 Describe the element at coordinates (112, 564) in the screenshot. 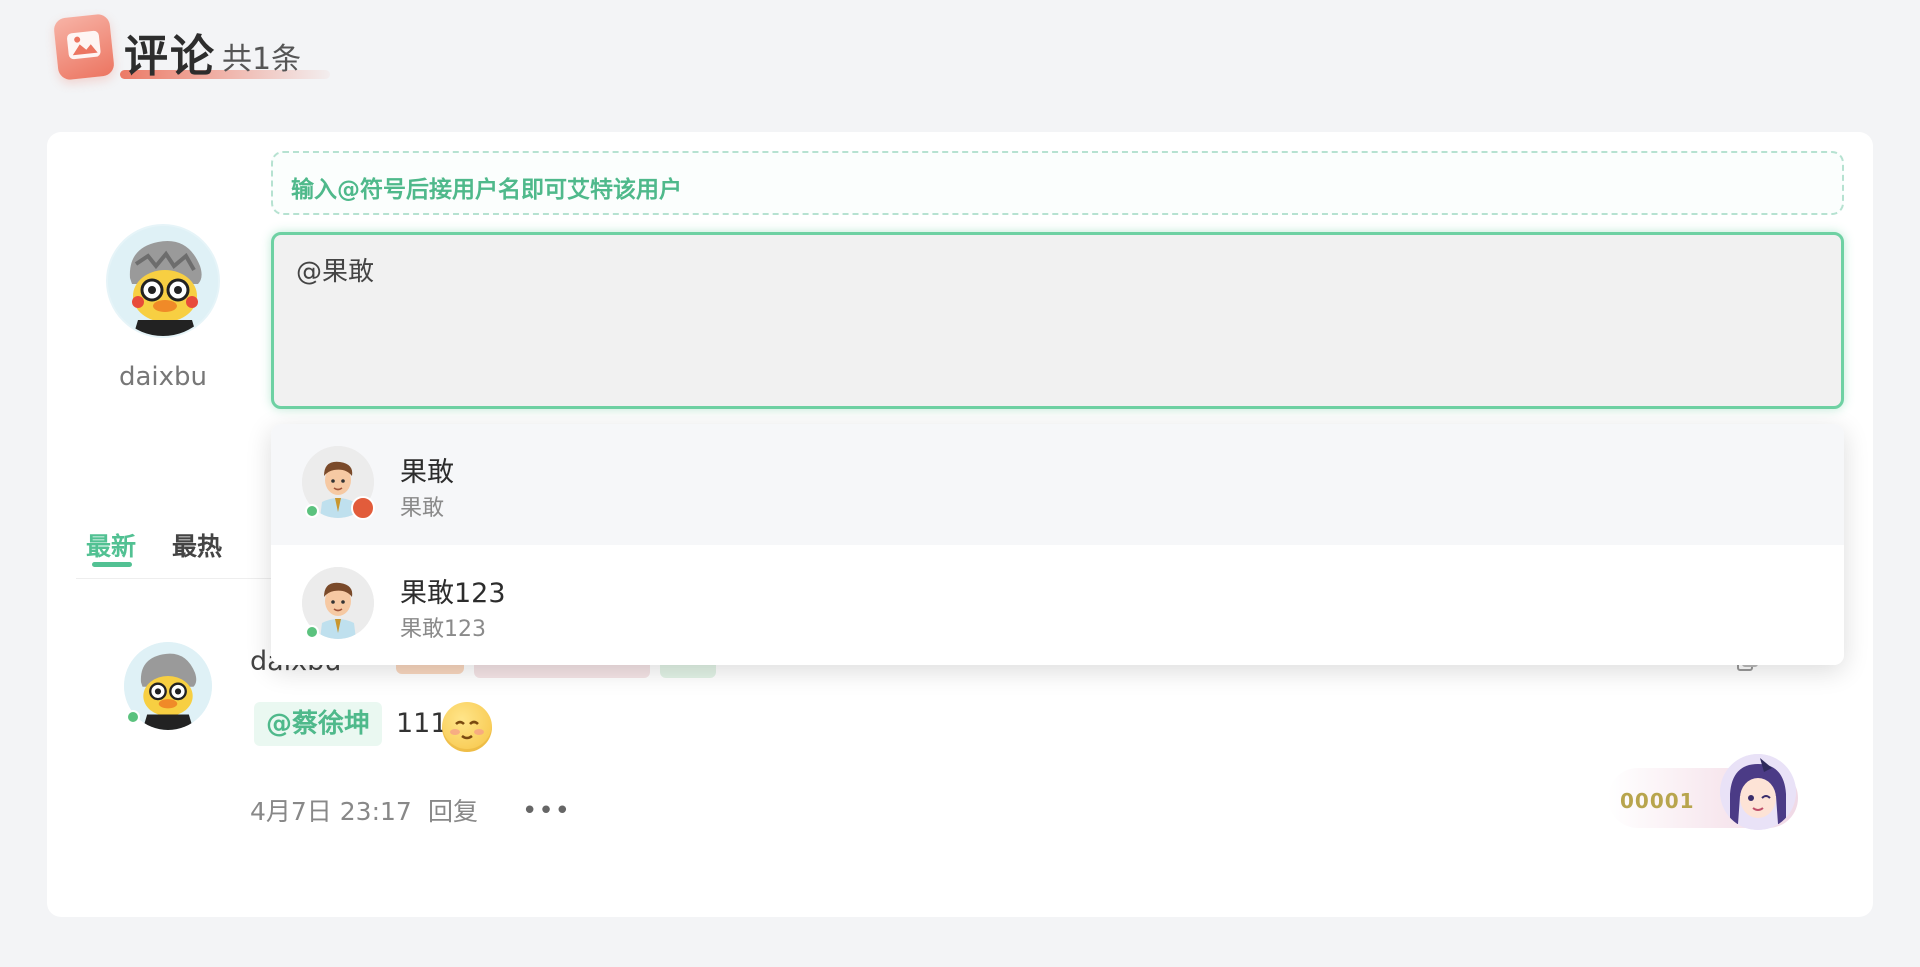

I see `active-tab-indicator` at that location.